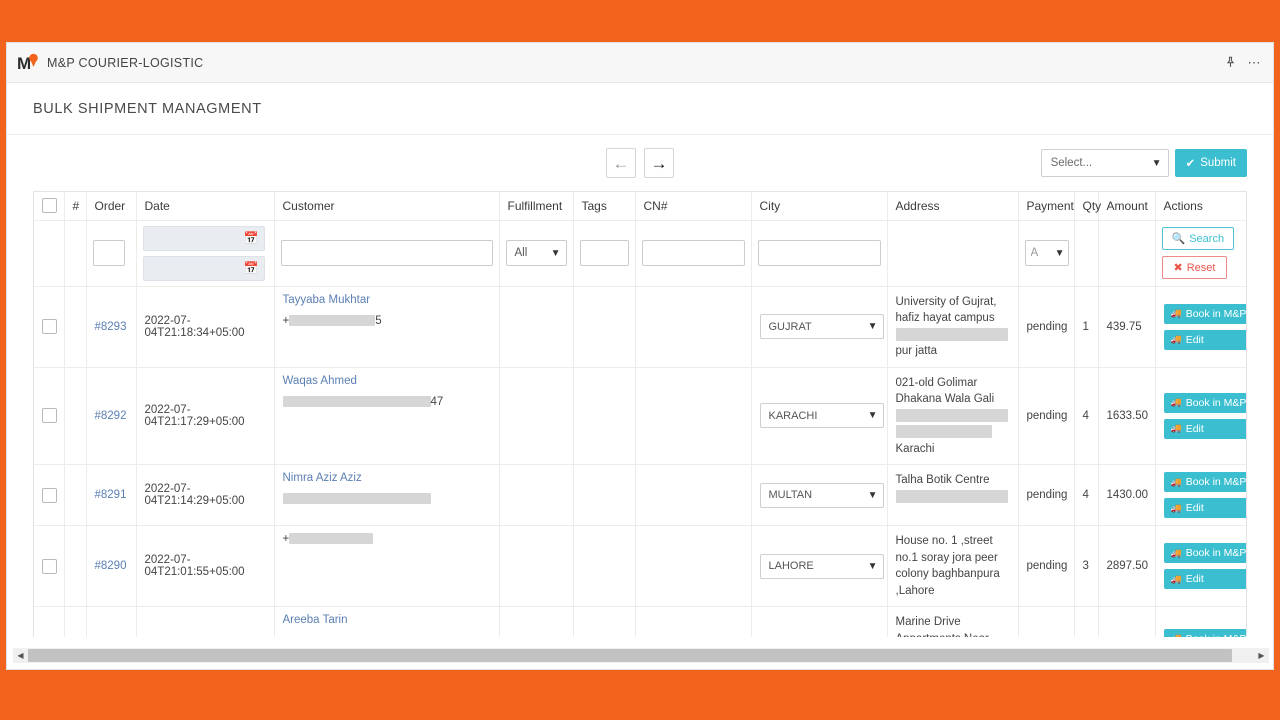 The image size is (1280, 720). What do you see at coordinates (328, 539) in the screenshot?
I see `customer-contact-redacted: +` at bounding box center [328, 539].